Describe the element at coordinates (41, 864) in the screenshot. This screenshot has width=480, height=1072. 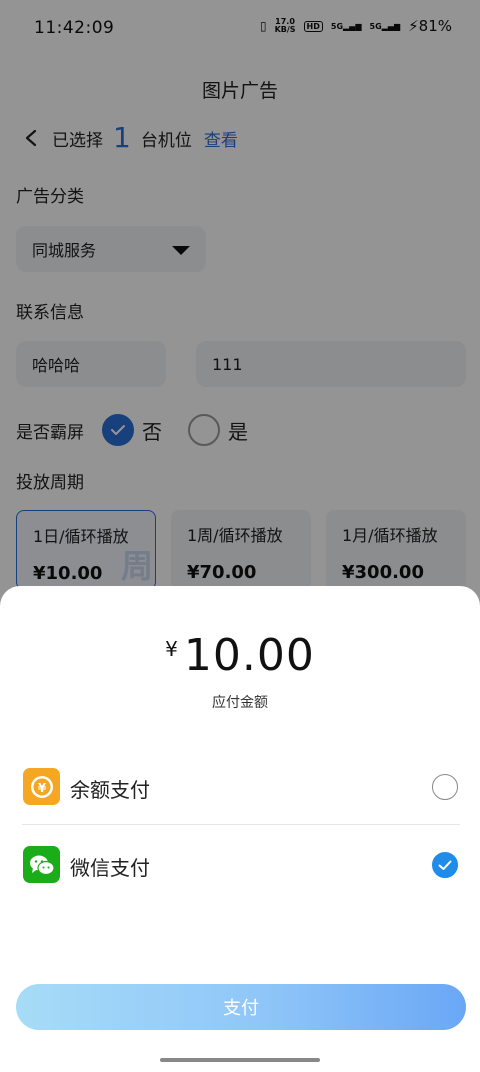
I see `wechat-icon` at that location.